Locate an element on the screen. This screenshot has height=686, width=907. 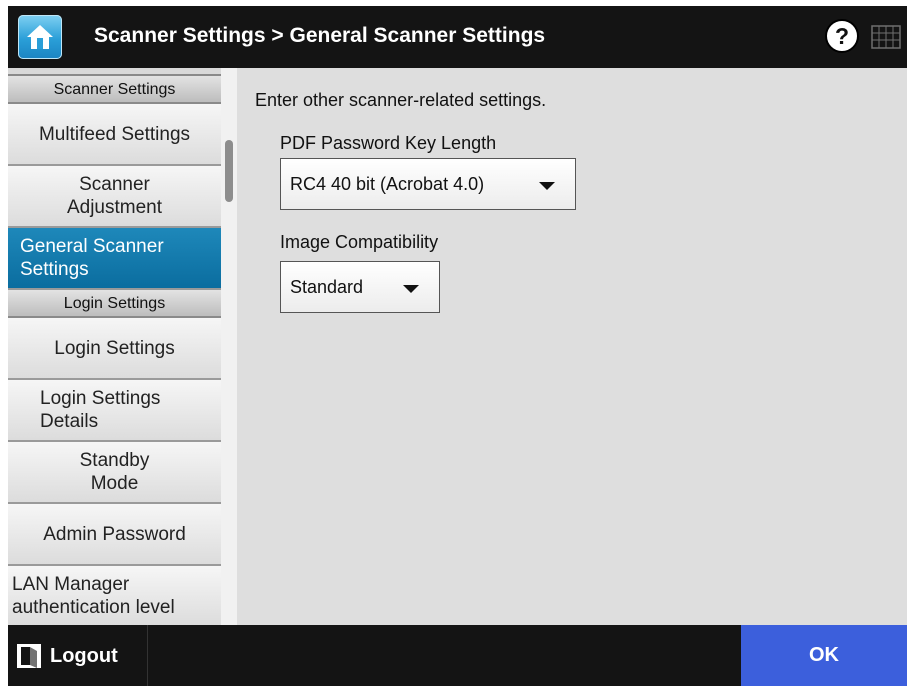
sidebar-item-label: Admin Password is located at coordinates (114, 534).